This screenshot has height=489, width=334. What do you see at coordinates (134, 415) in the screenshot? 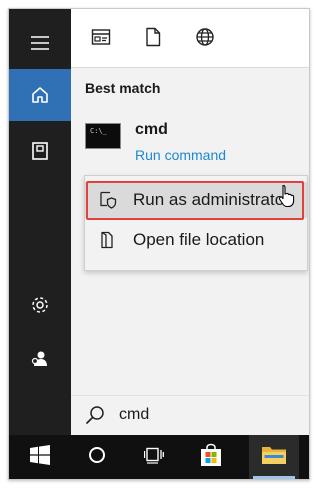
I see `search-input: cmd` at bounding box center [134, 415].